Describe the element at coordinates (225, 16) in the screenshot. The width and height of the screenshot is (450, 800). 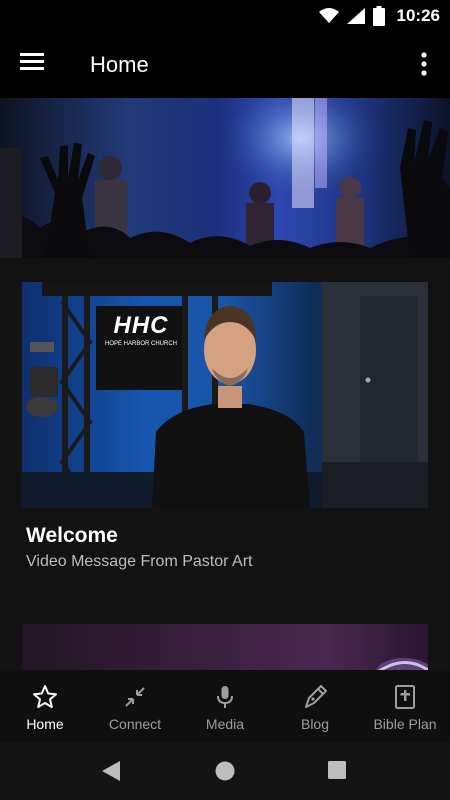
I see `status-bar: 10:26` at that location.